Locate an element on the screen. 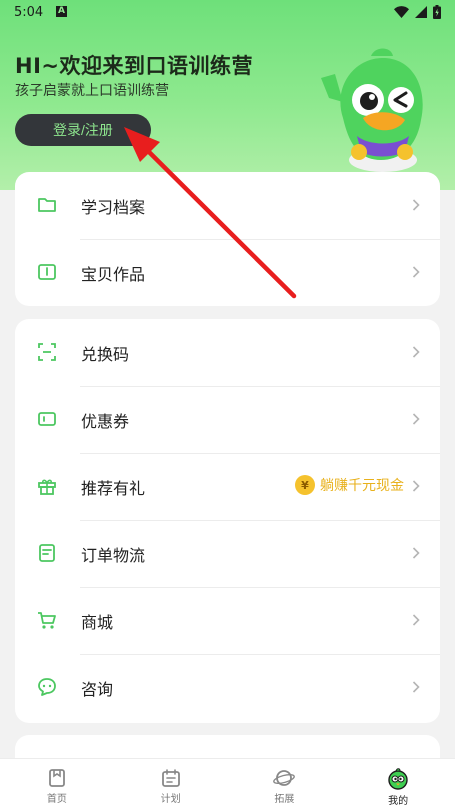 The width and height of the screenshot is (455, 811). battery-icon is located at coordinates (437, 12).